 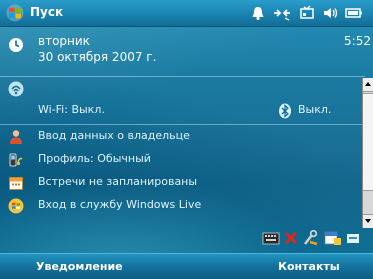 I want to click on arrow-down-icon, so click(x=368, y=221).